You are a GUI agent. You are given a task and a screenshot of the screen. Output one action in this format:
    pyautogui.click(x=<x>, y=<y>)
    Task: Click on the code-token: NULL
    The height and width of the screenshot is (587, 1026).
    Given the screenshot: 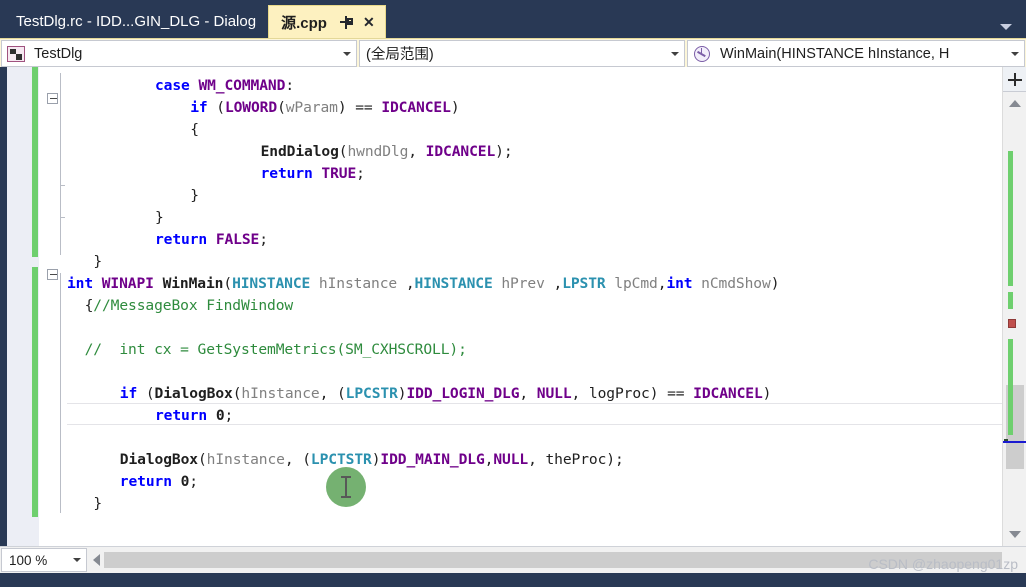 What is the action you would take?
    pyautogui.click(x=511, y=459)
    